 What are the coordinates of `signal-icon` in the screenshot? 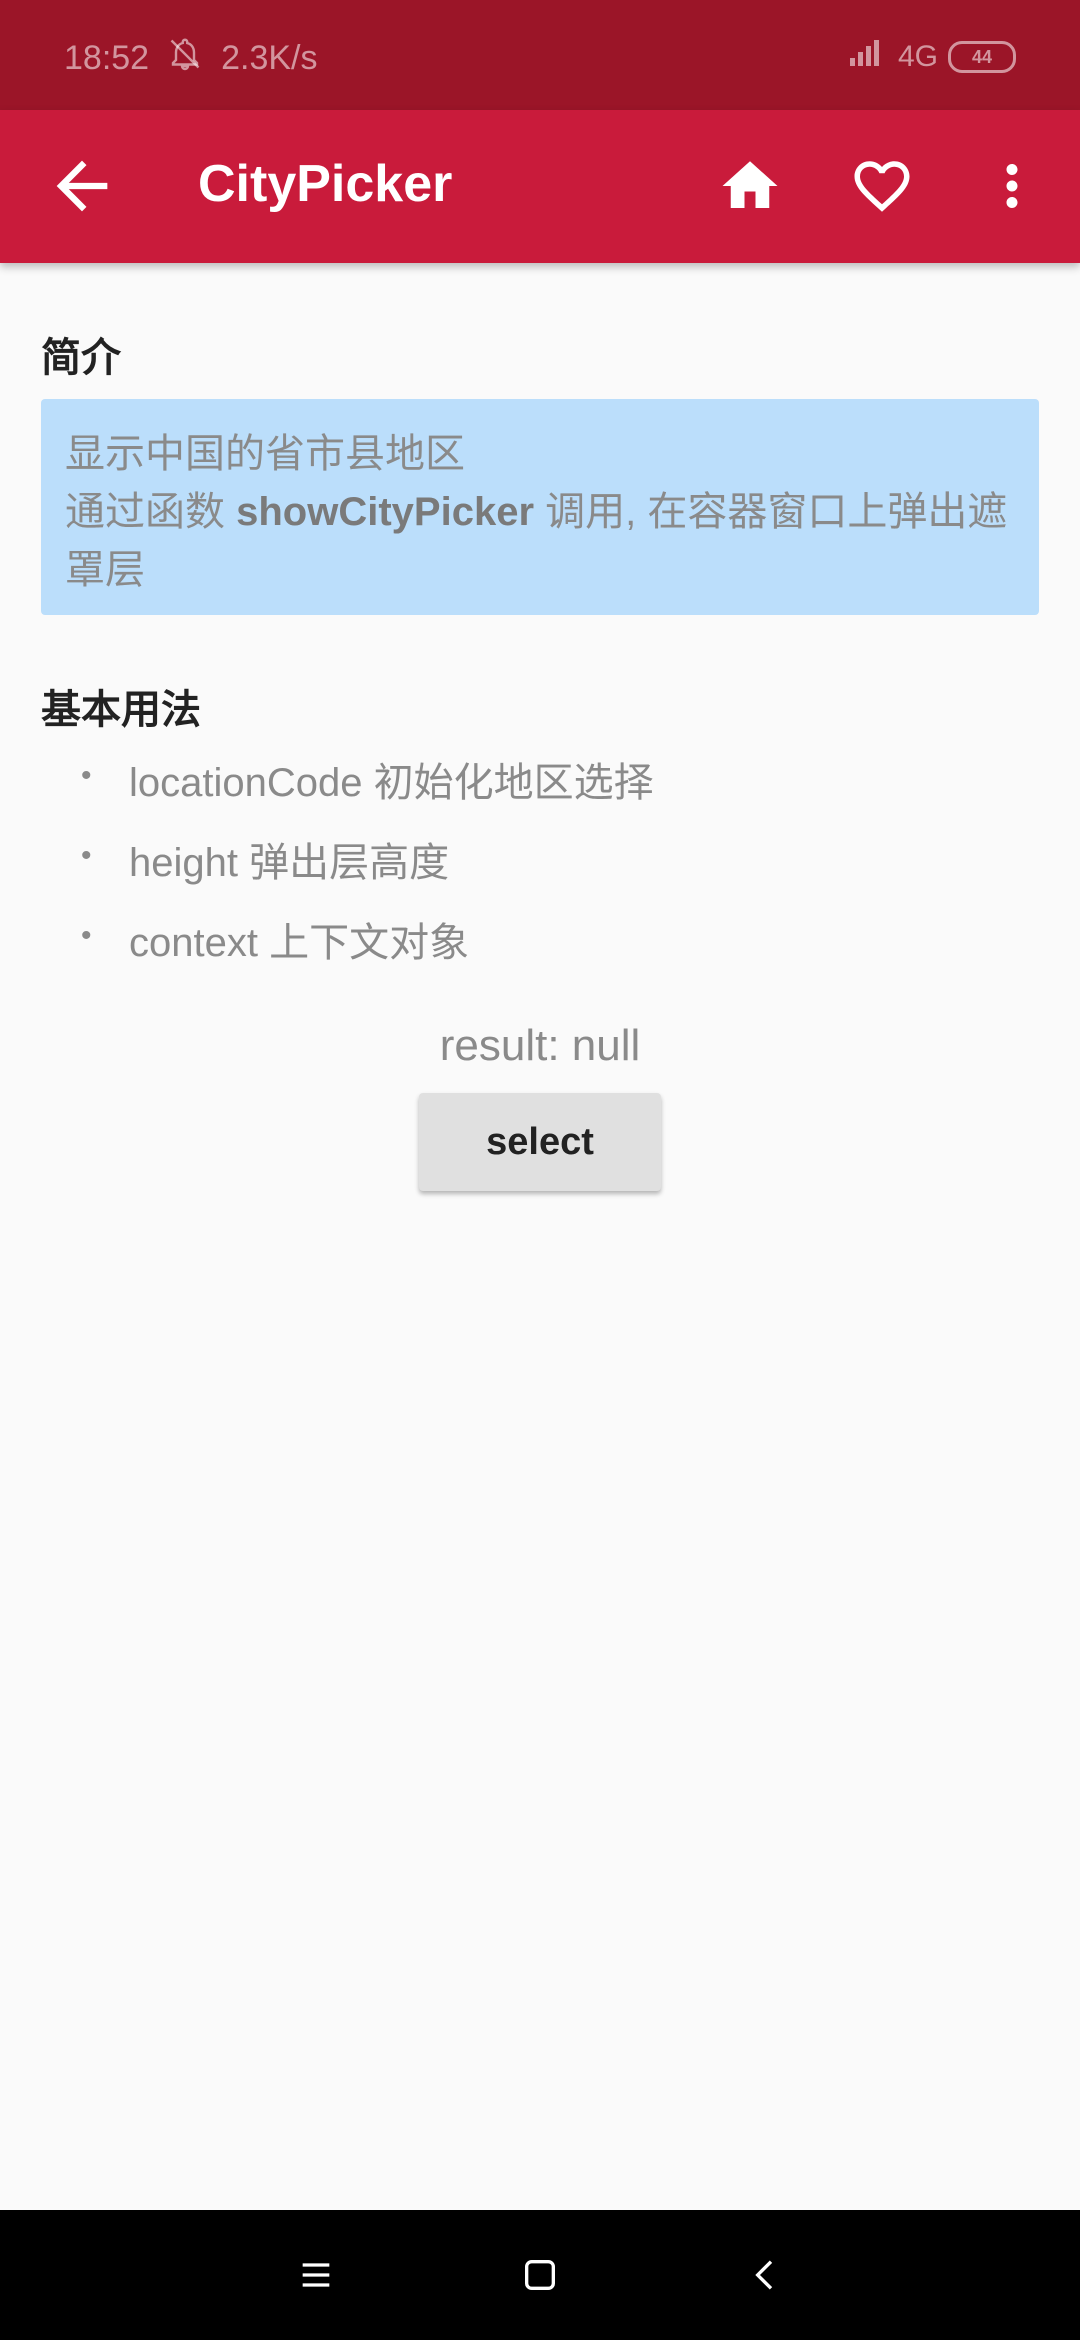 It's located at (868, 57).